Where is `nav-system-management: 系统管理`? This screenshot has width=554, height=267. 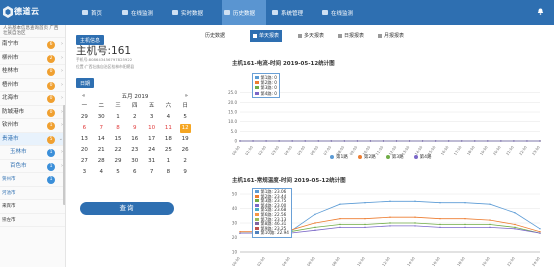 nav-system-management: 系统管理 is located at coordinates (291, 12).